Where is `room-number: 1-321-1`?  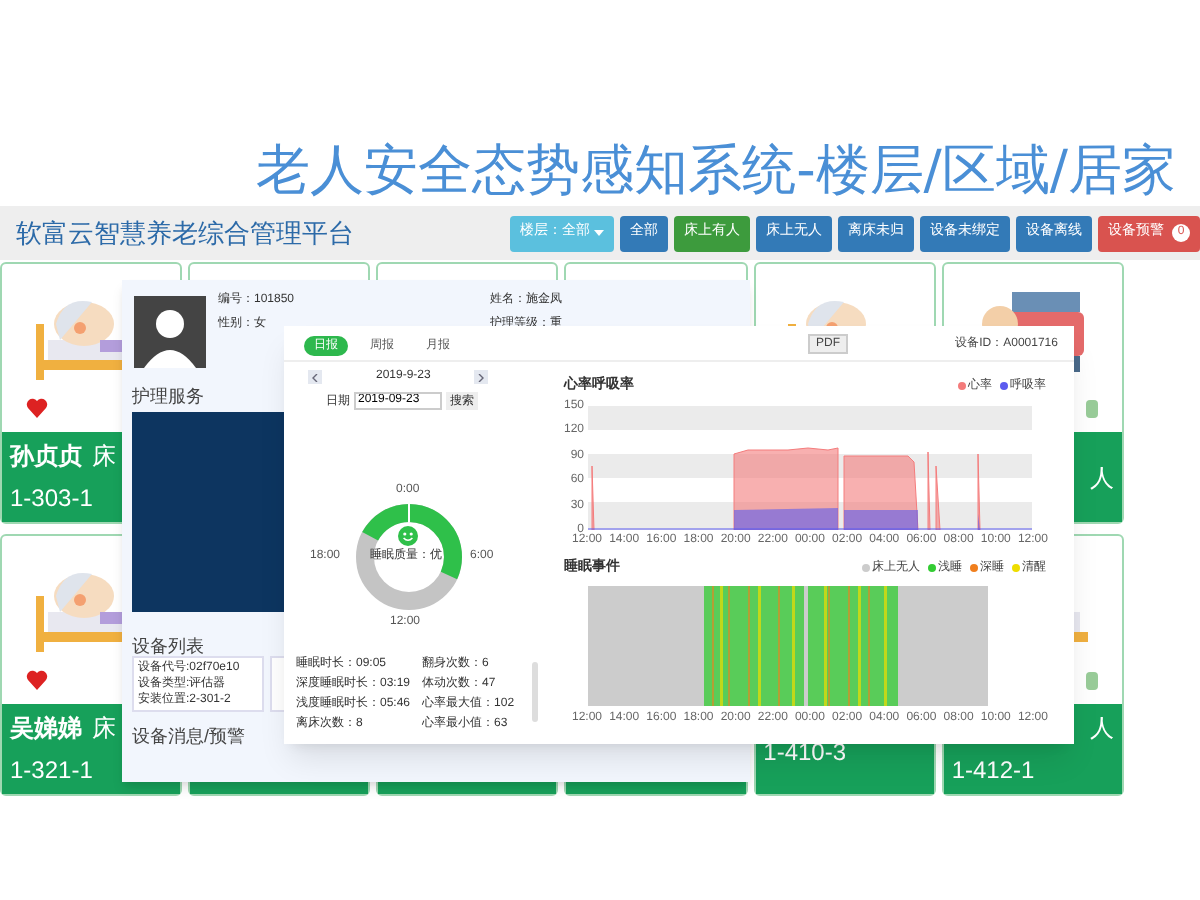 room-number: 1-321-1 is located at coordinates (52, 771).